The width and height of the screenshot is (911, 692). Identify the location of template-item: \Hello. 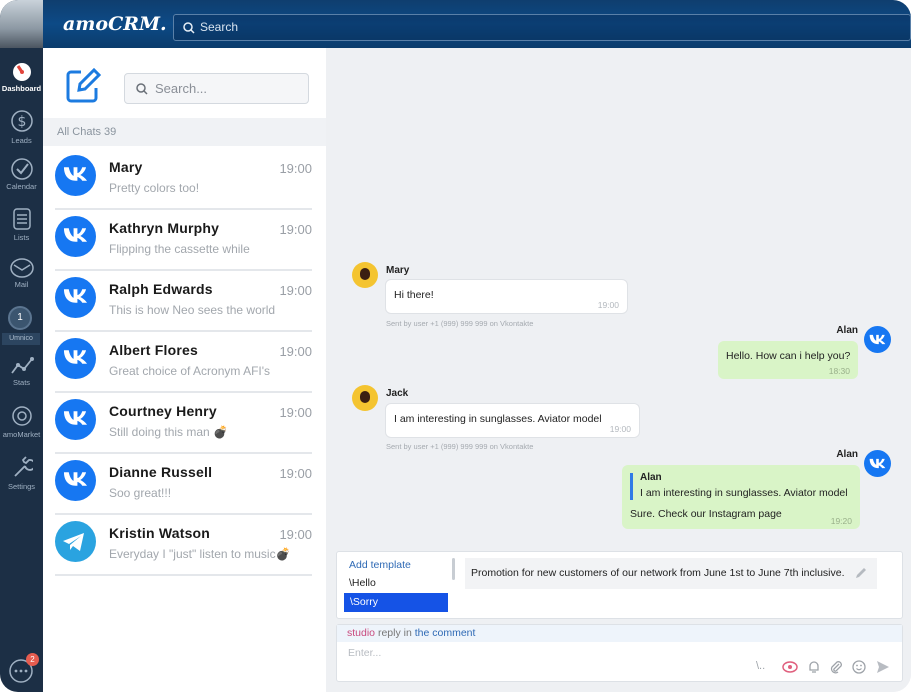
(362, 583).